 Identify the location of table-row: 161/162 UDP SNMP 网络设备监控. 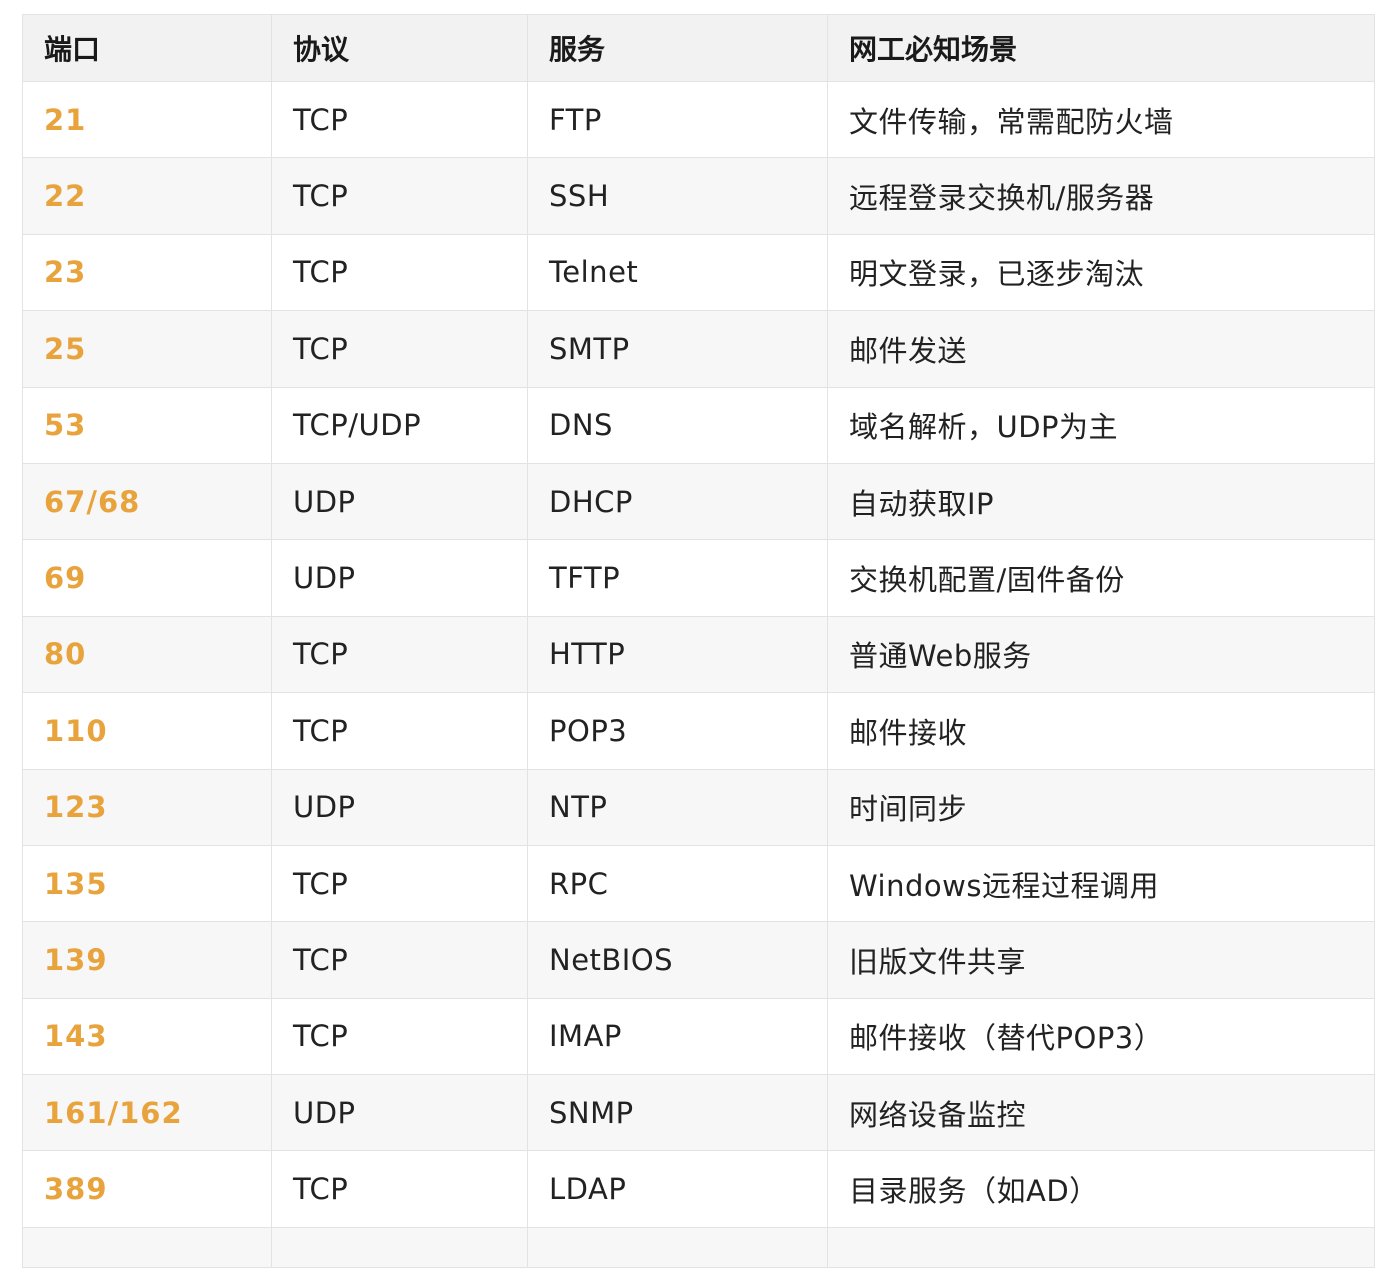
(698, 1113).